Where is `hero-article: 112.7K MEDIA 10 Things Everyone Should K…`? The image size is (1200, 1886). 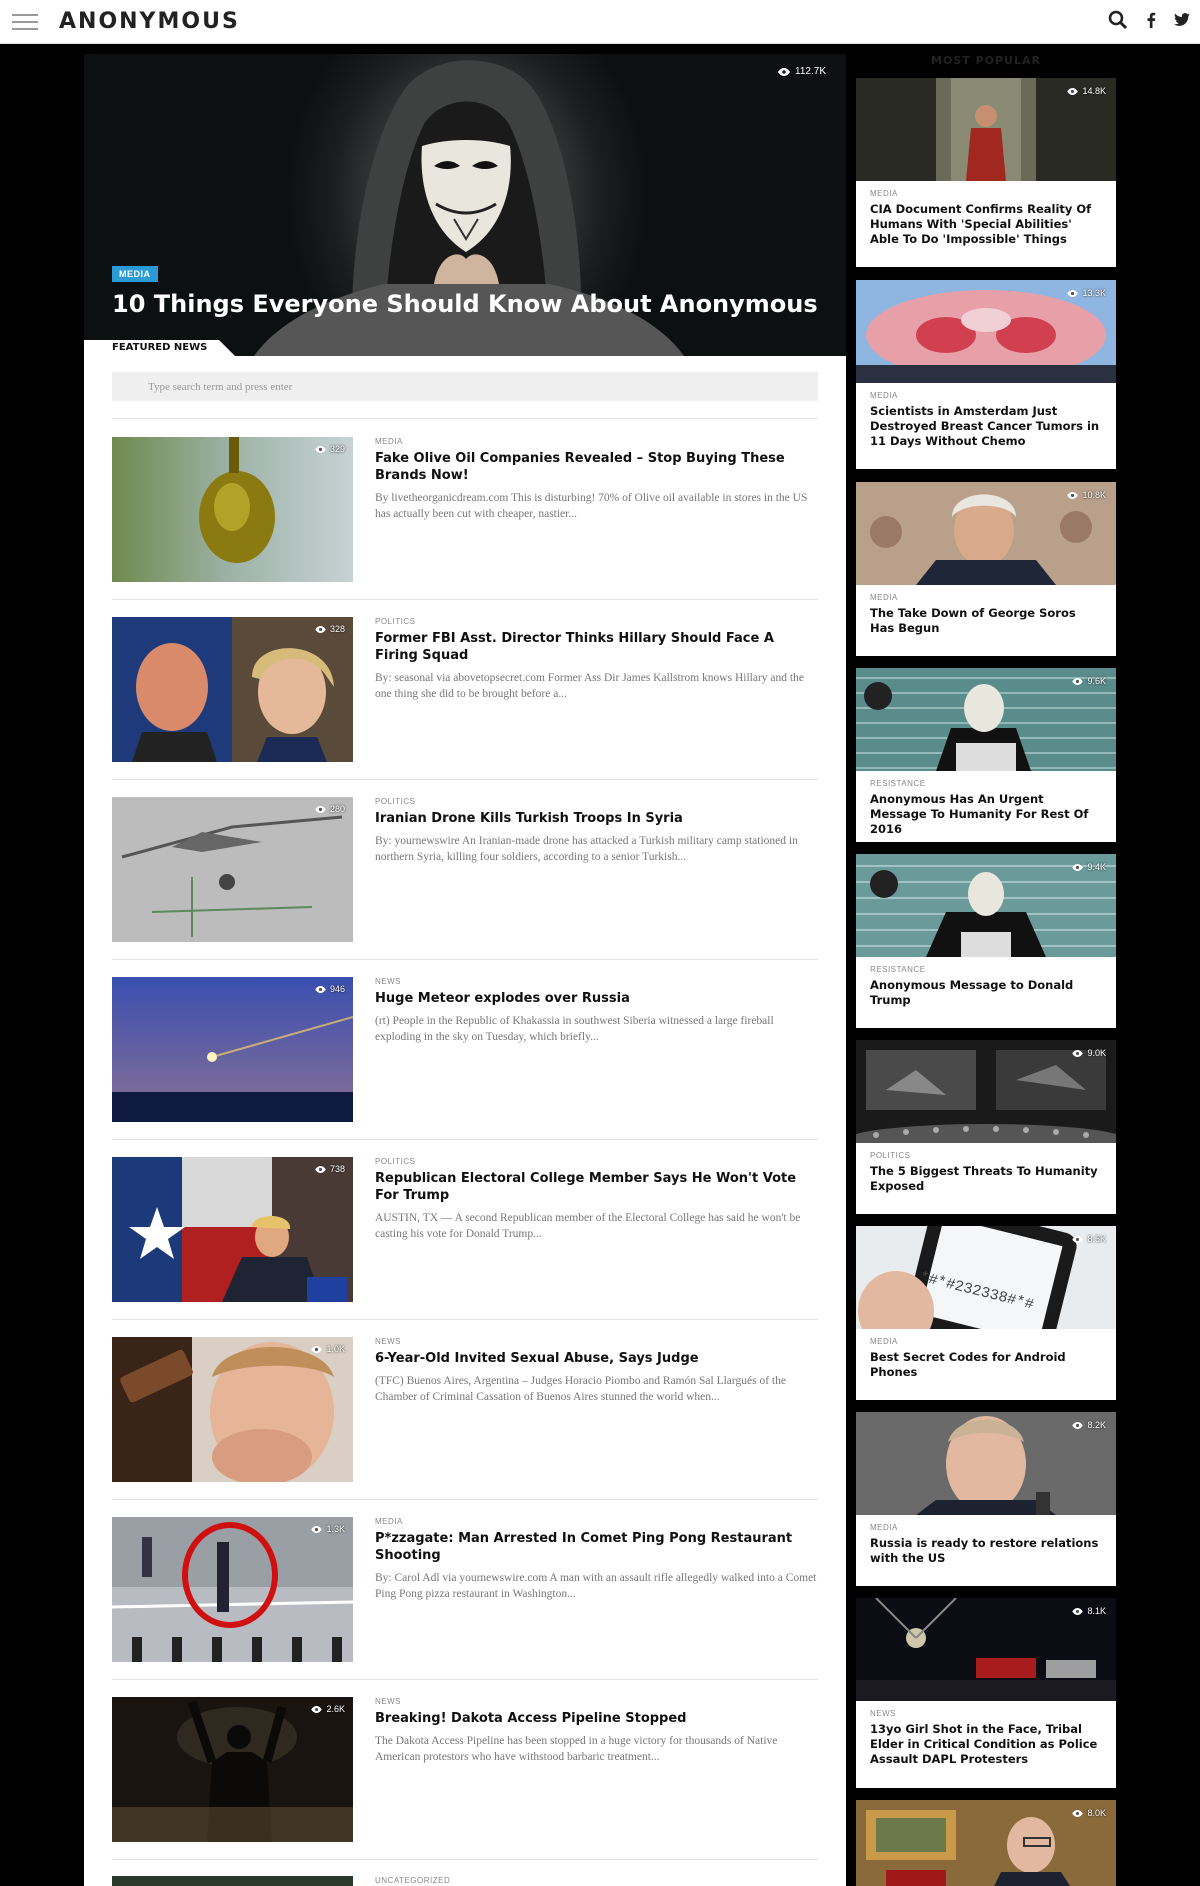 hero-article: 112.7K MEDIA 10 Things Everyone Should K… is located at coordinates (465, 205).